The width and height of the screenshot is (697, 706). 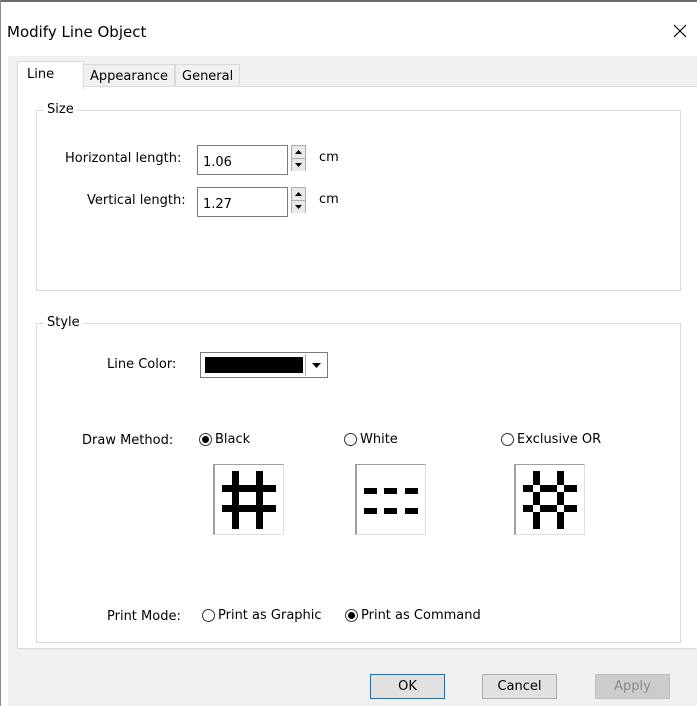 I want to click on hash-grid-pattern-icon, so click(x=249, y=500).